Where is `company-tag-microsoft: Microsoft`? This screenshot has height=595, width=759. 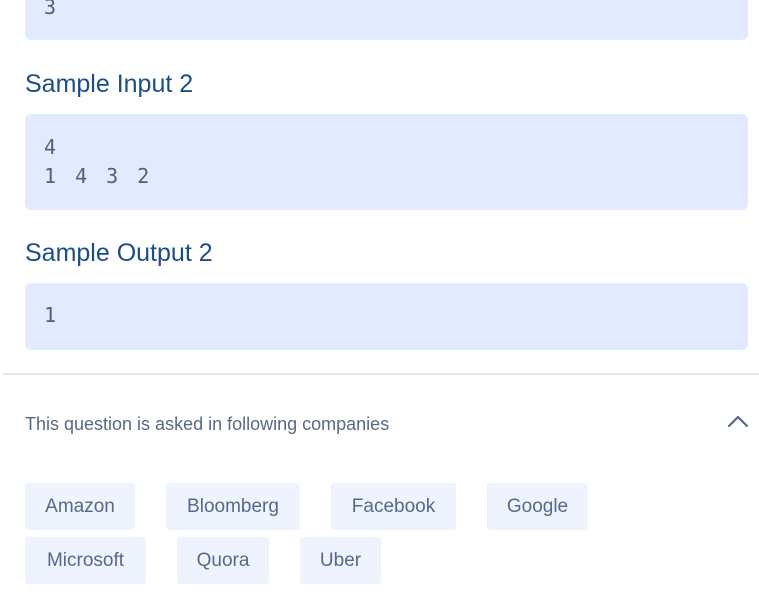
company-tag-microsoft: Microsoft is located at coordinates (85, 560).